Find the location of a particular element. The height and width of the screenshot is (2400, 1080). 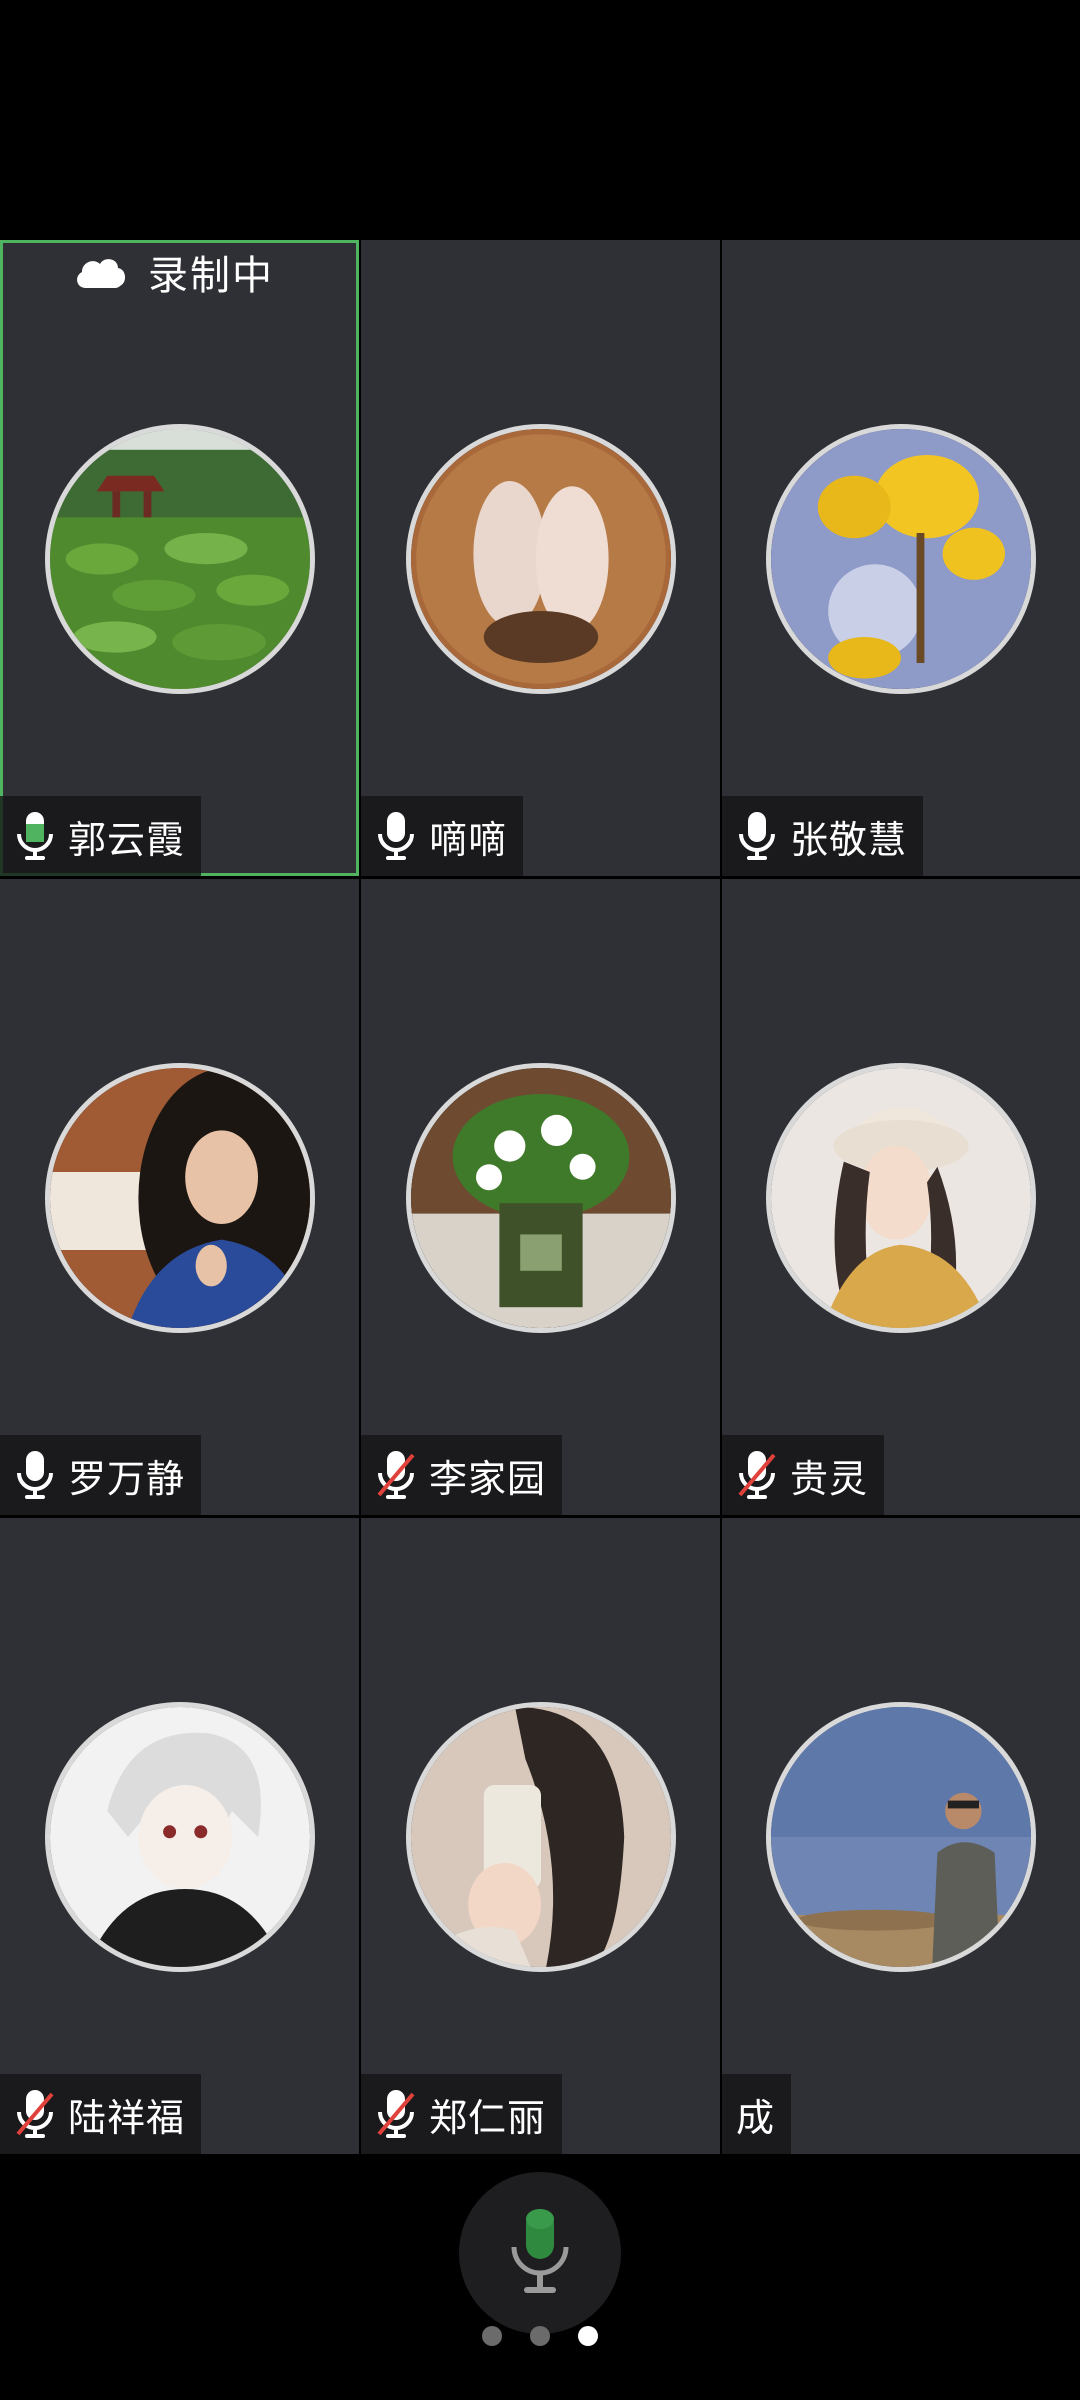

participant-name-tag: 嘀嘀 is located at coordinates (442, 836).